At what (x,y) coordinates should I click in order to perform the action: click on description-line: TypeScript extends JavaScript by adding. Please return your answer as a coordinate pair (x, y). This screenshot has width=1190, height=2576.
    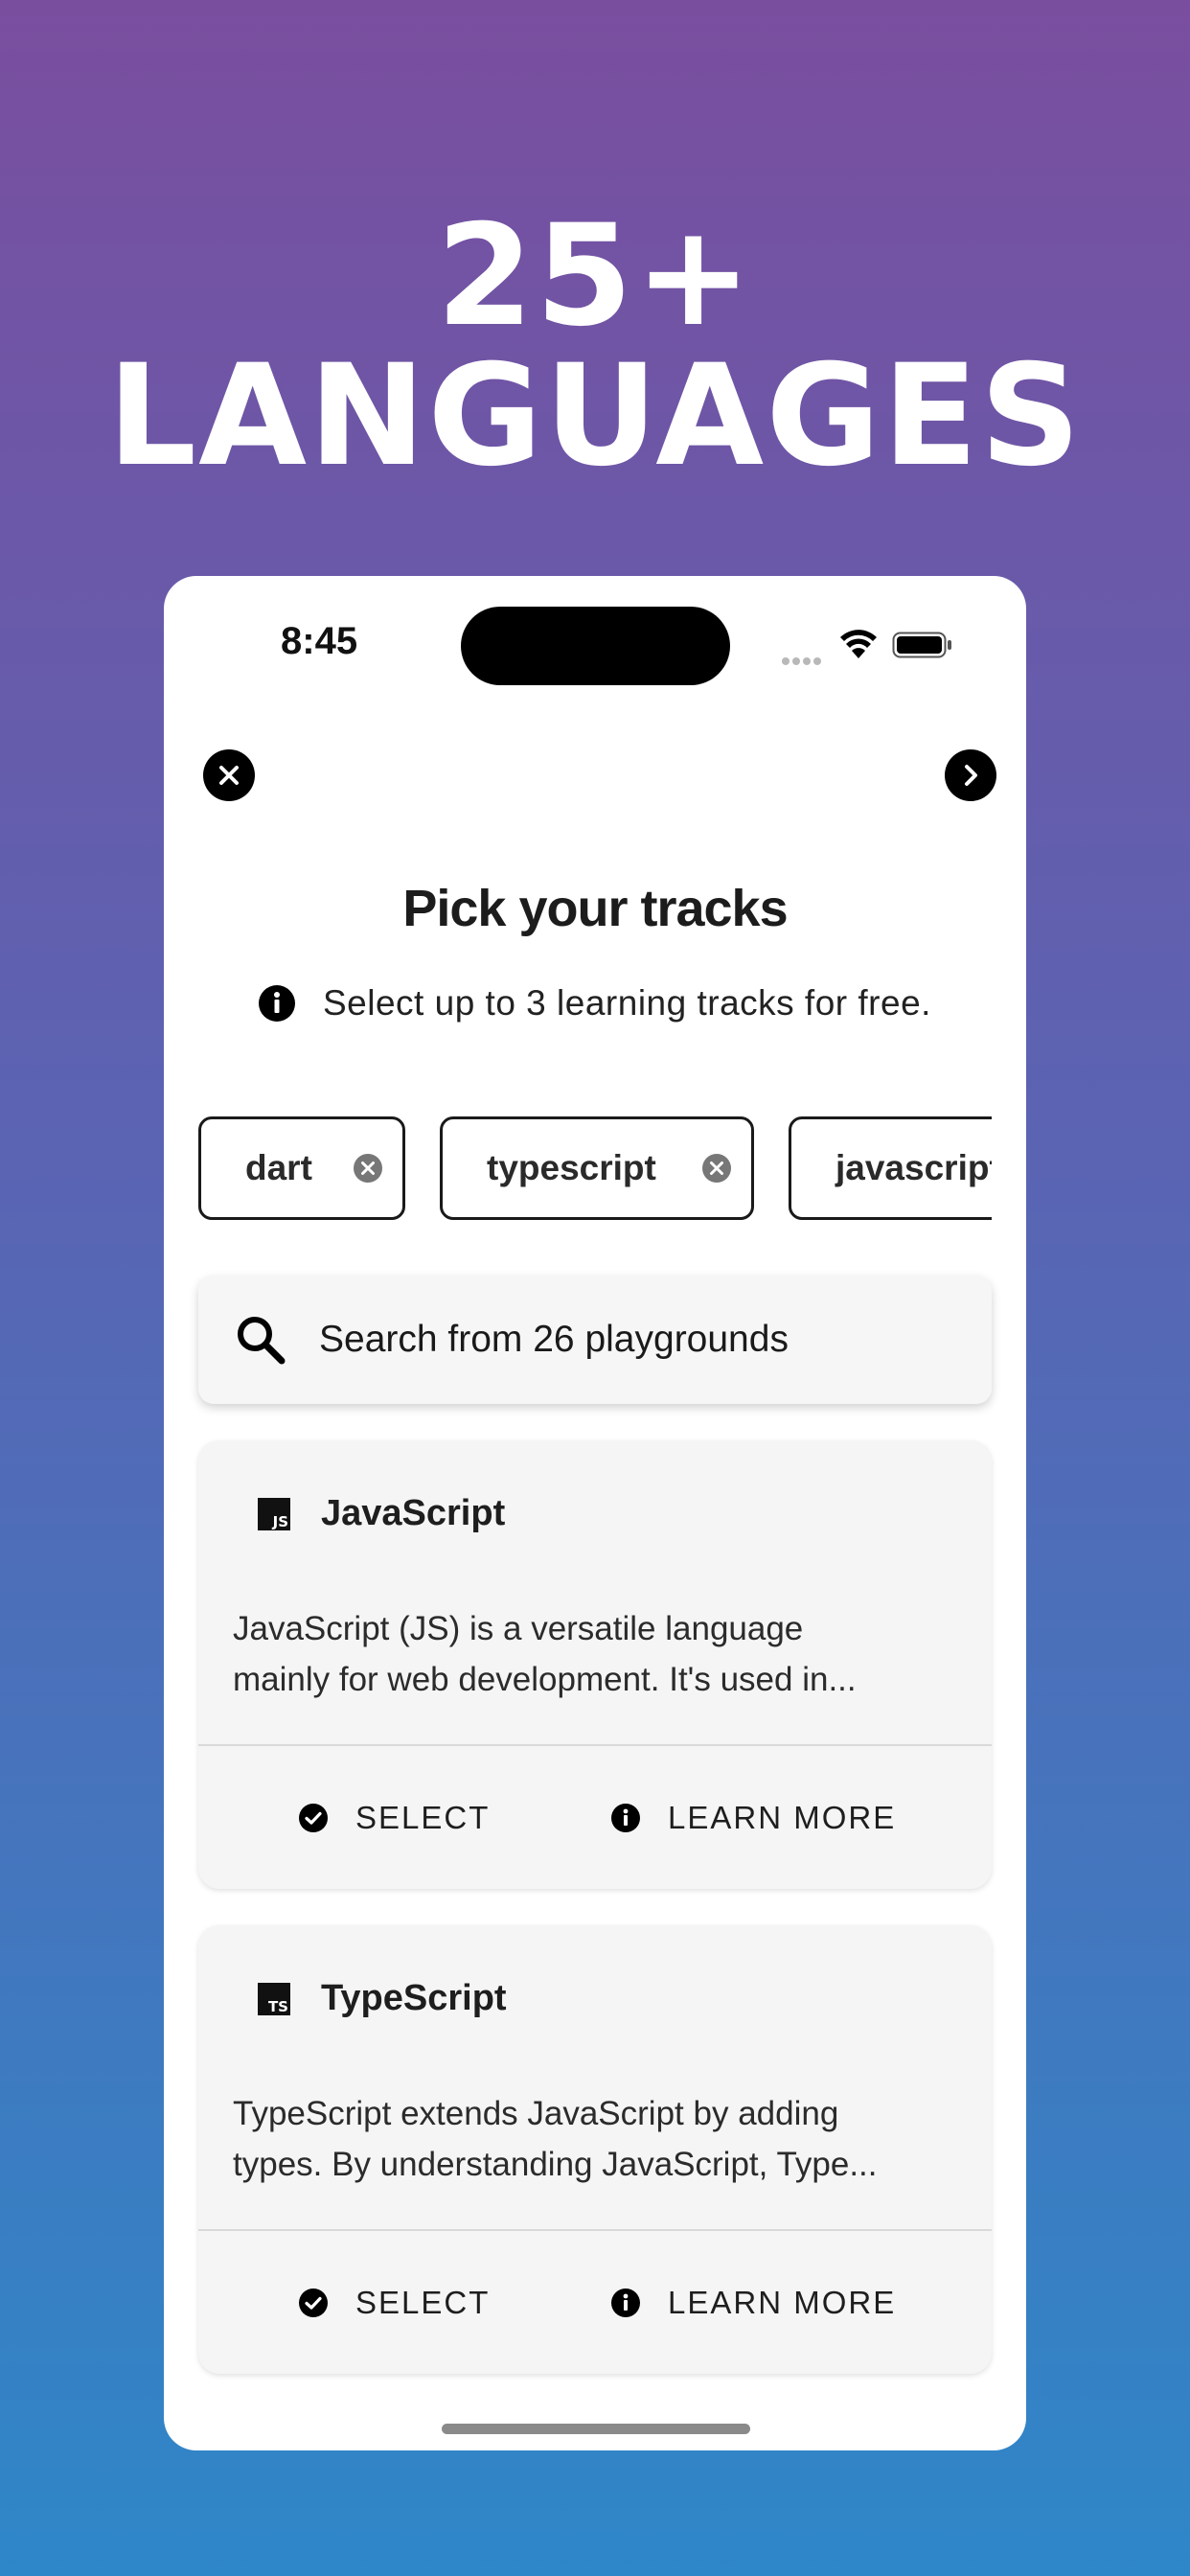
    Looking at the image, I should click on (536, 2113).